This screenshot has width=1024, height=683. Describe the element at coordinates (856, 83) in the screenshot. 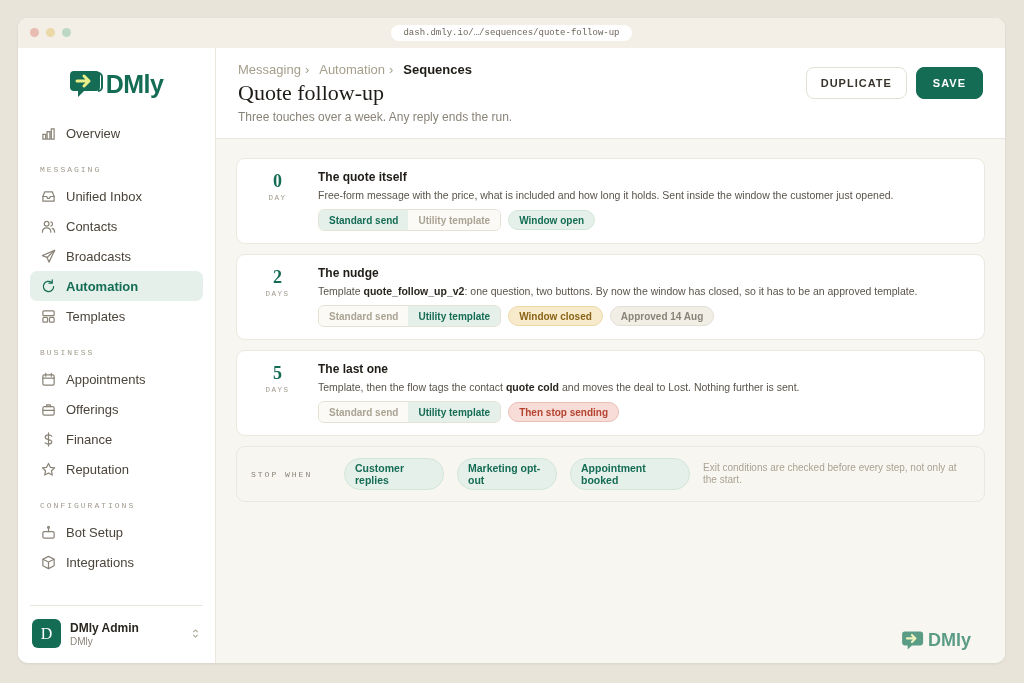

I see `duplicate-button: DUPLICATE` at that location.